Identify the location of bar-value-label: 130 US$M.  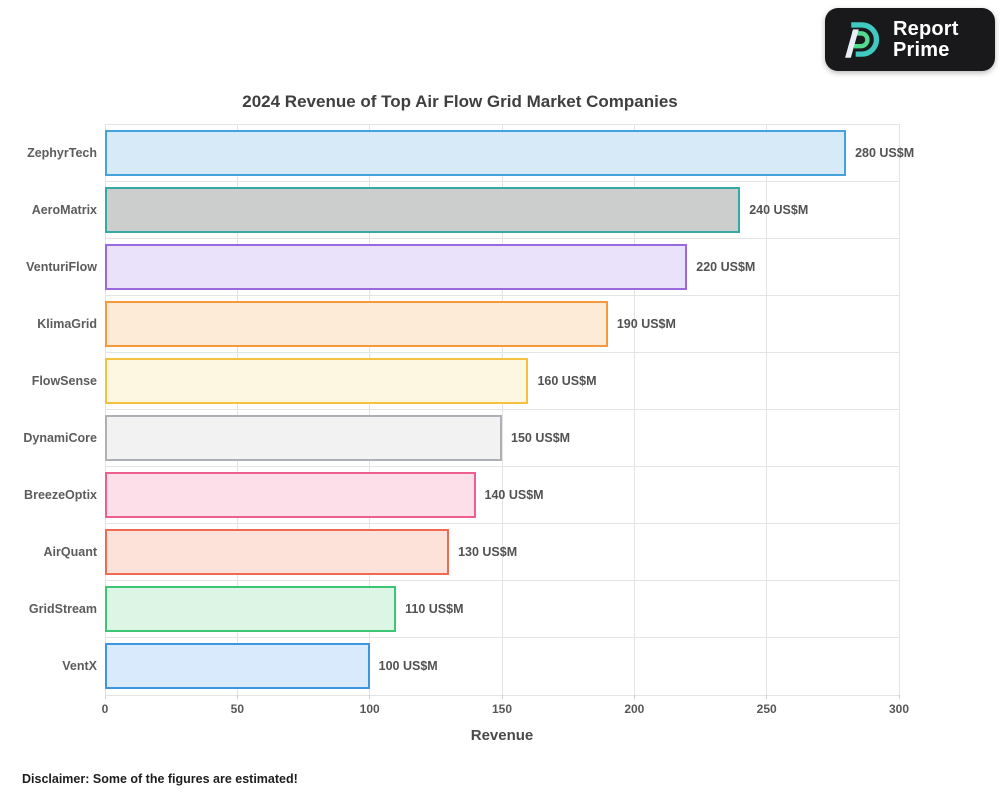
(488, 552).